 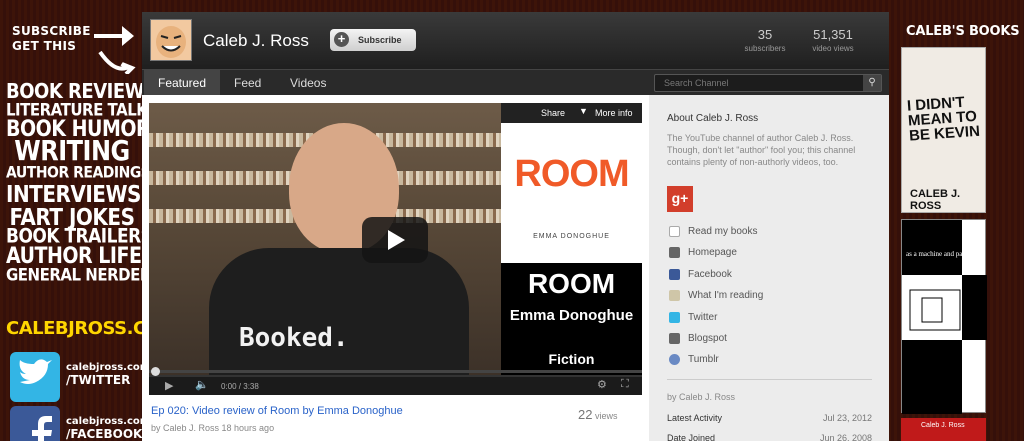 I want to click on arrow-icon, so click(x=115, y=50).